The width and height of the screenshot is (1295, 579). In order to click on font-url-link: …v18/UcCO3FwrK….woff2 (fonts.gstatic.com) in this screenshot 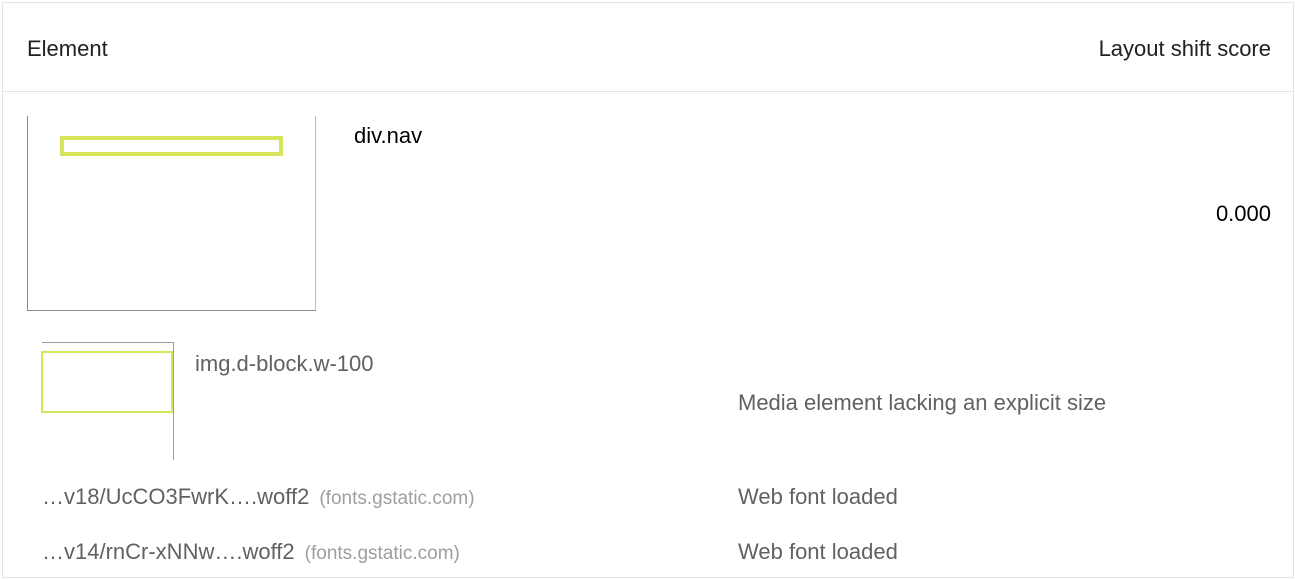, I will do `click(258, 497)`.